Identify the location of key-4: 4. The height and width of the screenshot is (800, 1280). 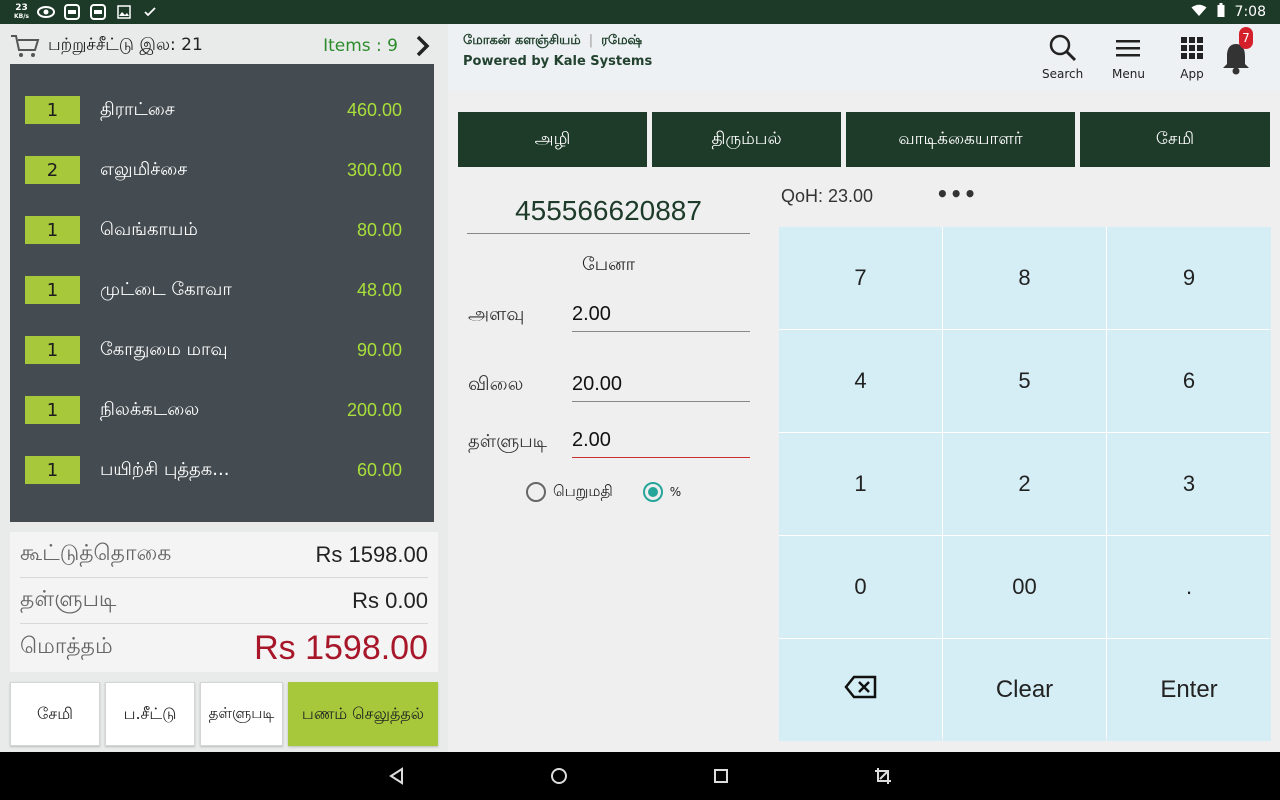
(860, 381).